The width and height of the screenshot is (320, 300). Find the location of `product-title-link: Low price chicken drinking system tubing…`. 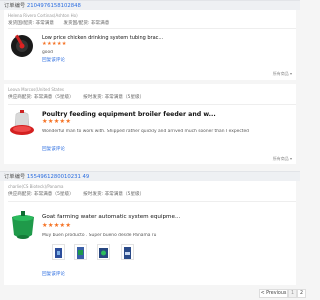

product-title-link: Low price chicken drinking system tubing… is located at coordinates (137, 38).